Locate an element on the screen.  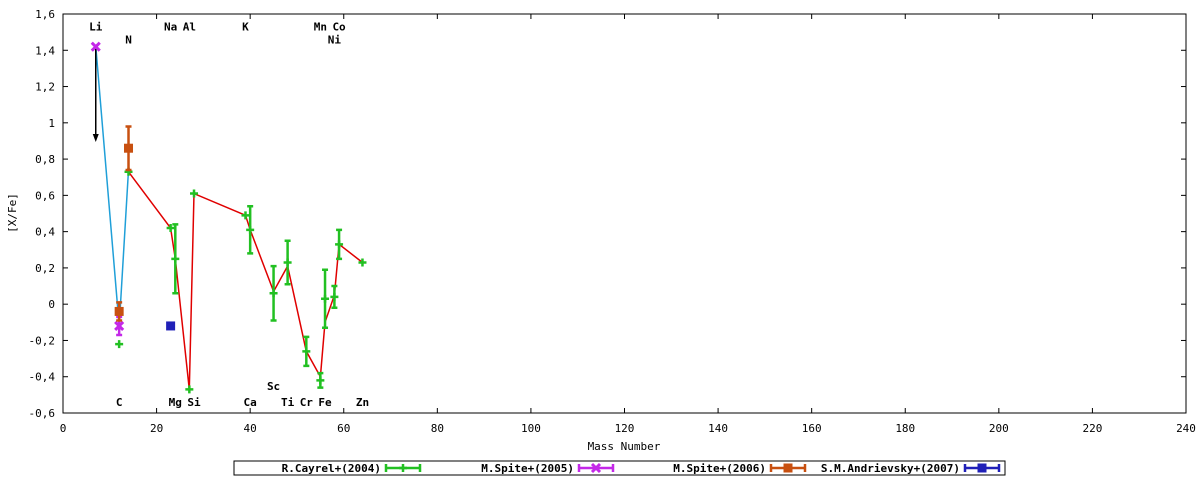
y-tick-label: 0,6 is located at coordinates (45, 195).